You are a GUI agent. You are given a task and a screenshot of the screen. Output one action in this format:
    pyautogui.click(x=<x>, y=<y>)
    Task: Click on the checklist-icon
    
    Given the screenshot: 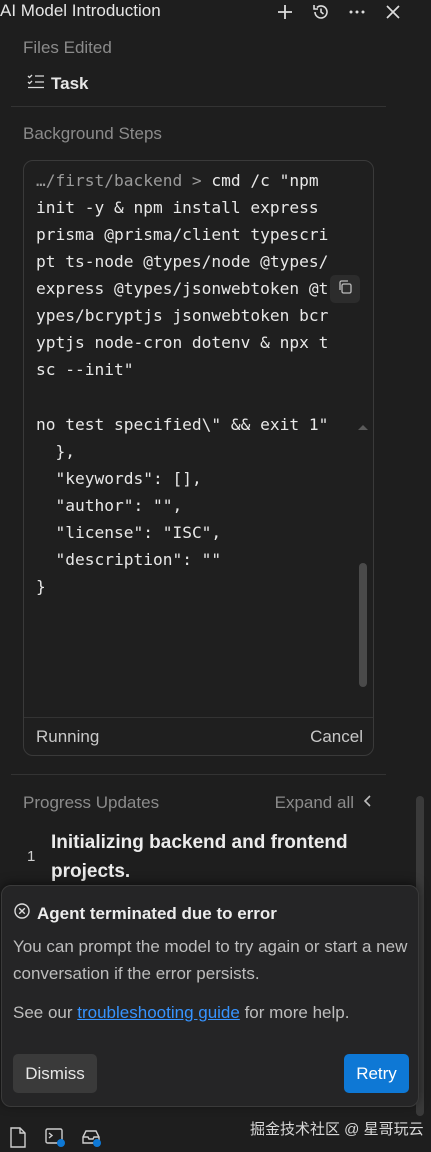 What is the action you would take?
    pyautogui.click(x=36, y=83)
    